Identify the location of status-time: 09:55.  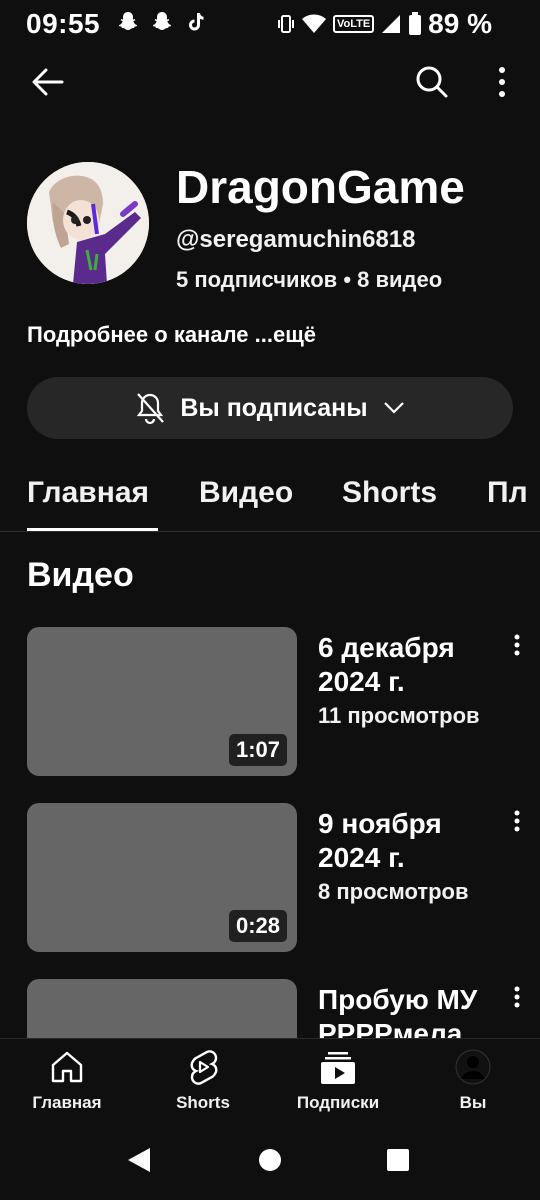
(63, 23).